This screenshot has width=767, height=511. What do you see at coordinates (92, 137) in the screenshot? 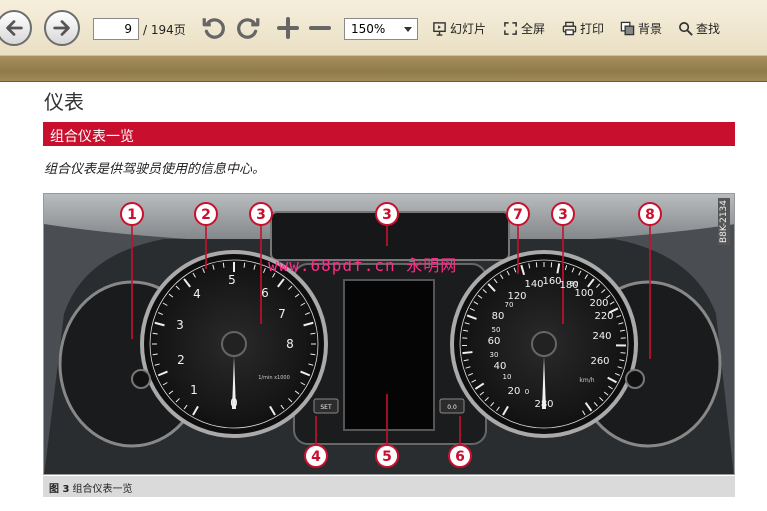
I see `section-header-text: 组合仪表一览` at bounding box center [92, 137].